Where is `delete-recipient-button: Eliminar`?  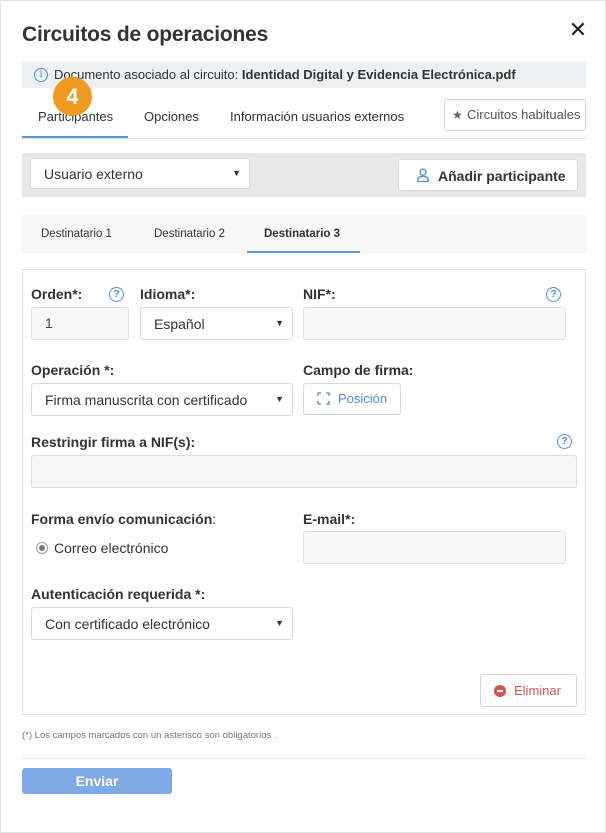 delete-recipient-button: Eliminar is located at coordinates (528, 690).